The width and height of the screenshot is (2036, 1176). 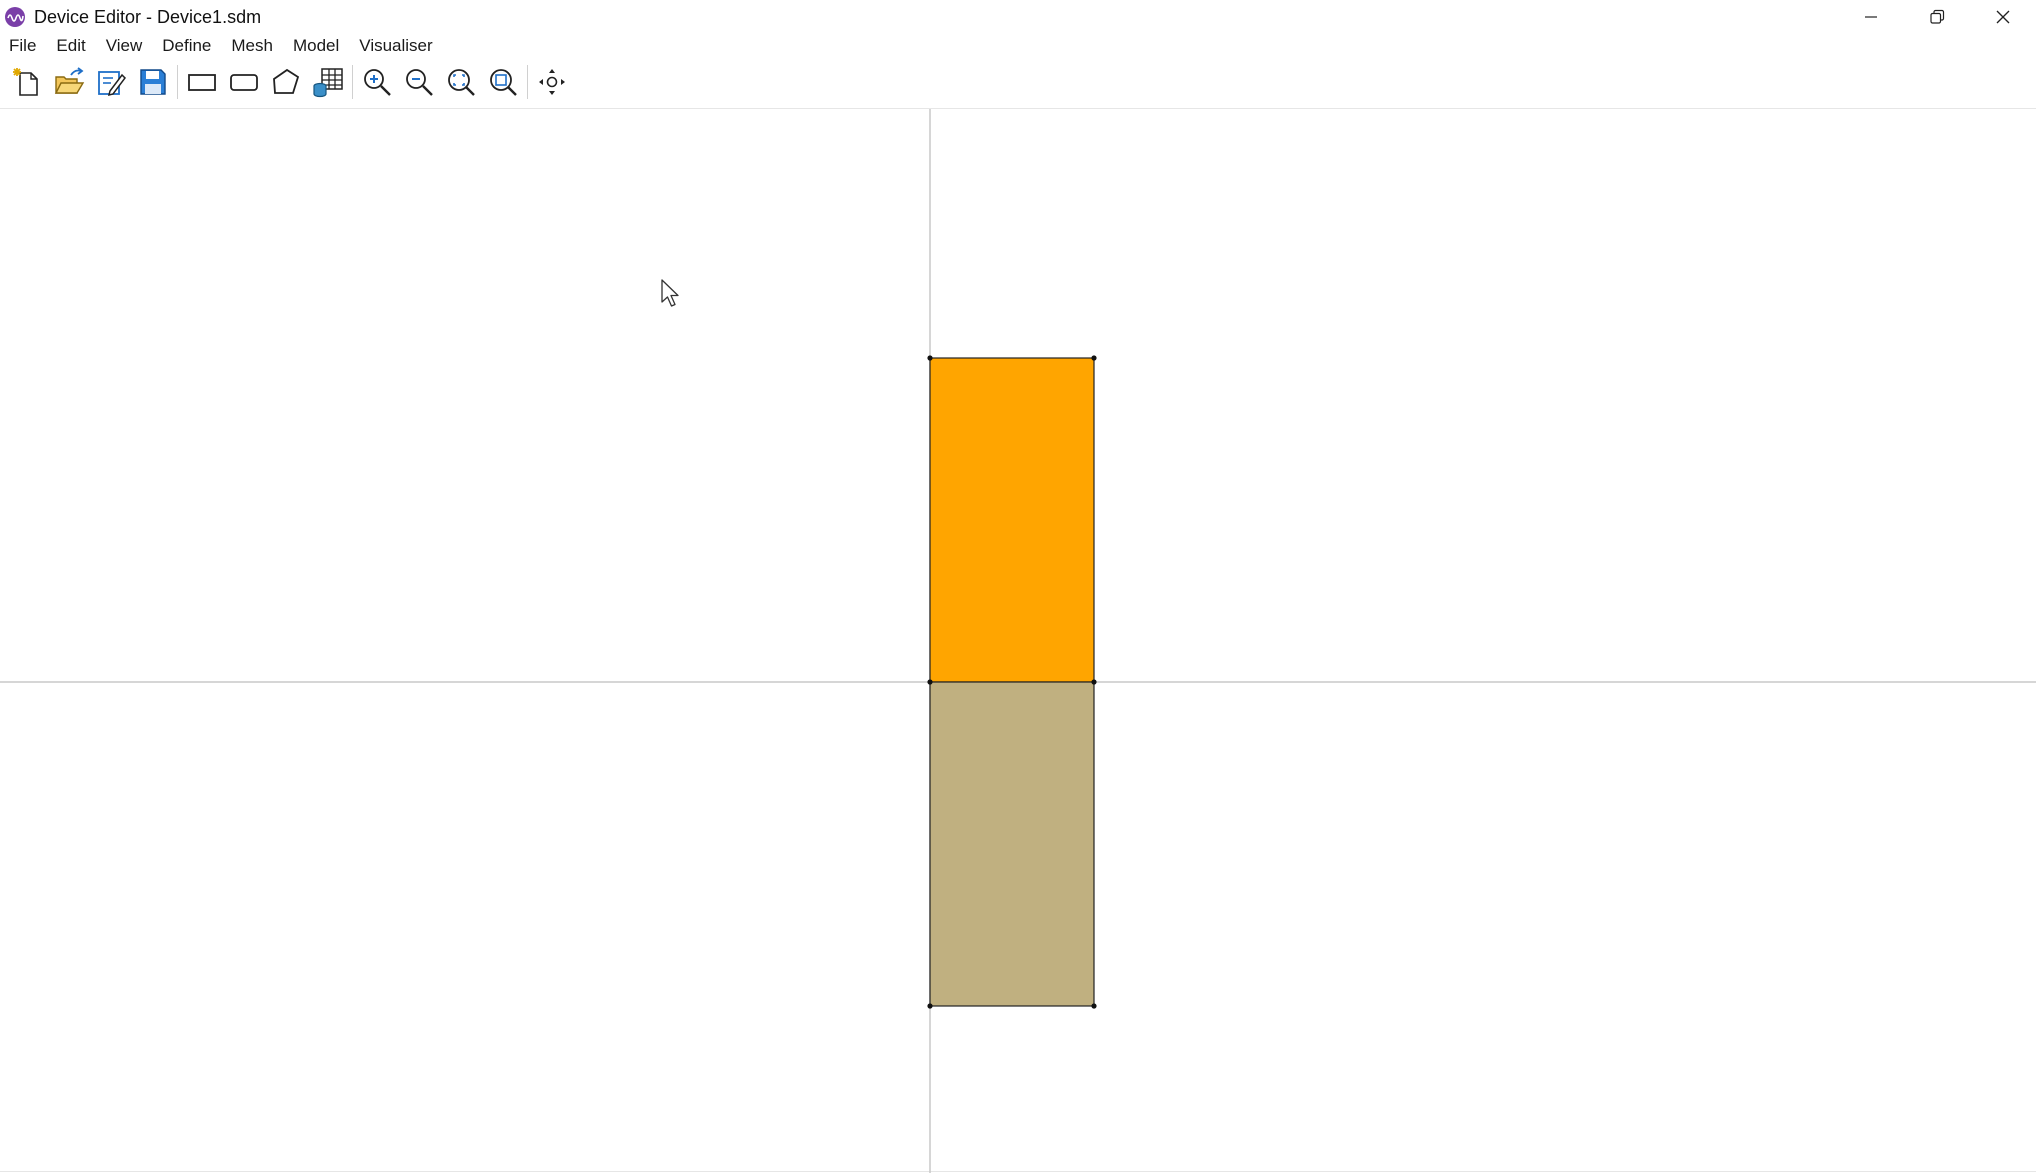 I want to click on window-controls, so click(x=1937, y=17).